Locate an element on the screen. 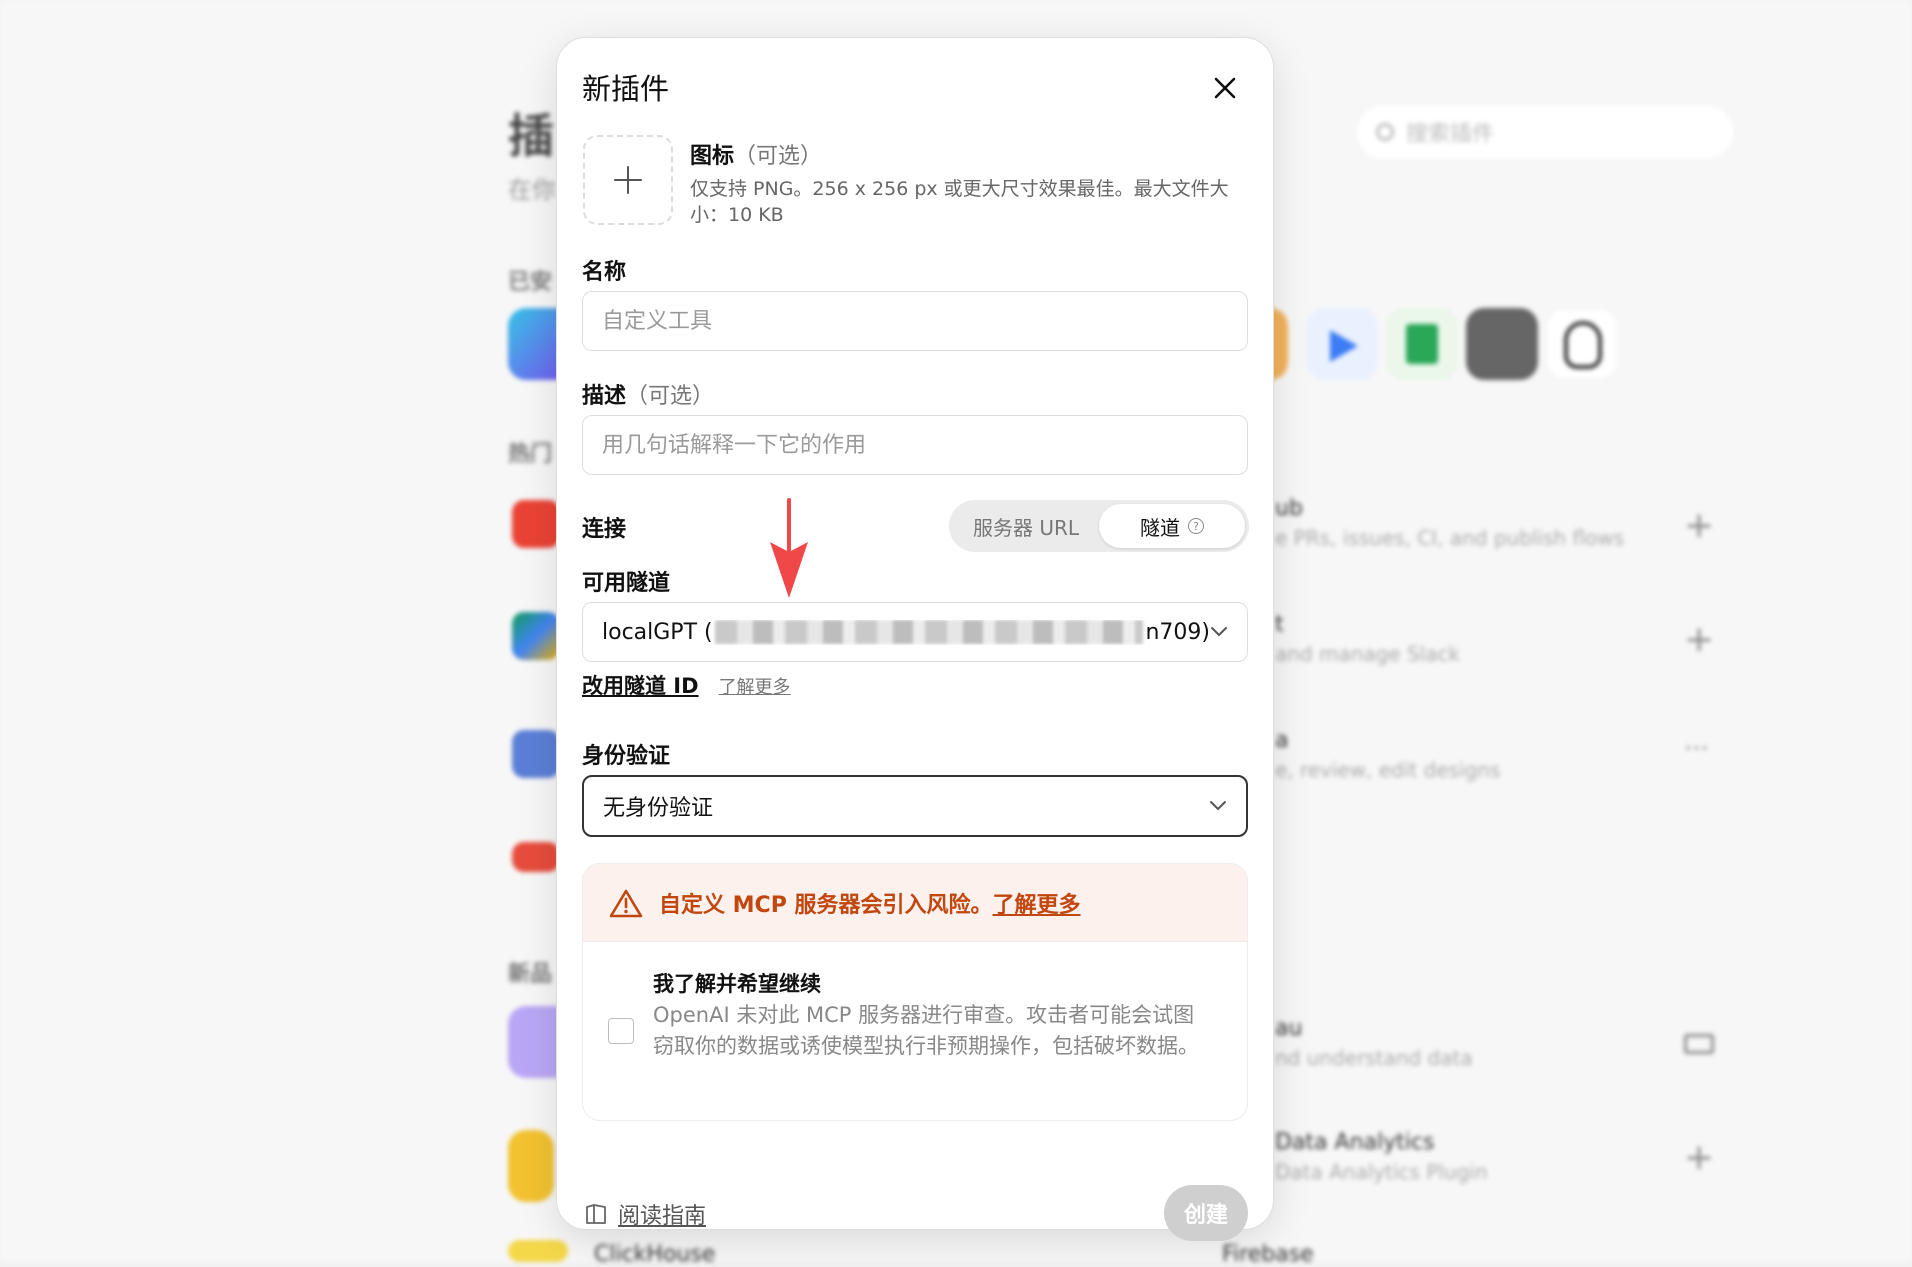 The width and height of the screenshot is (1912, 1267). tunnel-select-value: localGPT ( n709) is located at coordinates (906, 632).